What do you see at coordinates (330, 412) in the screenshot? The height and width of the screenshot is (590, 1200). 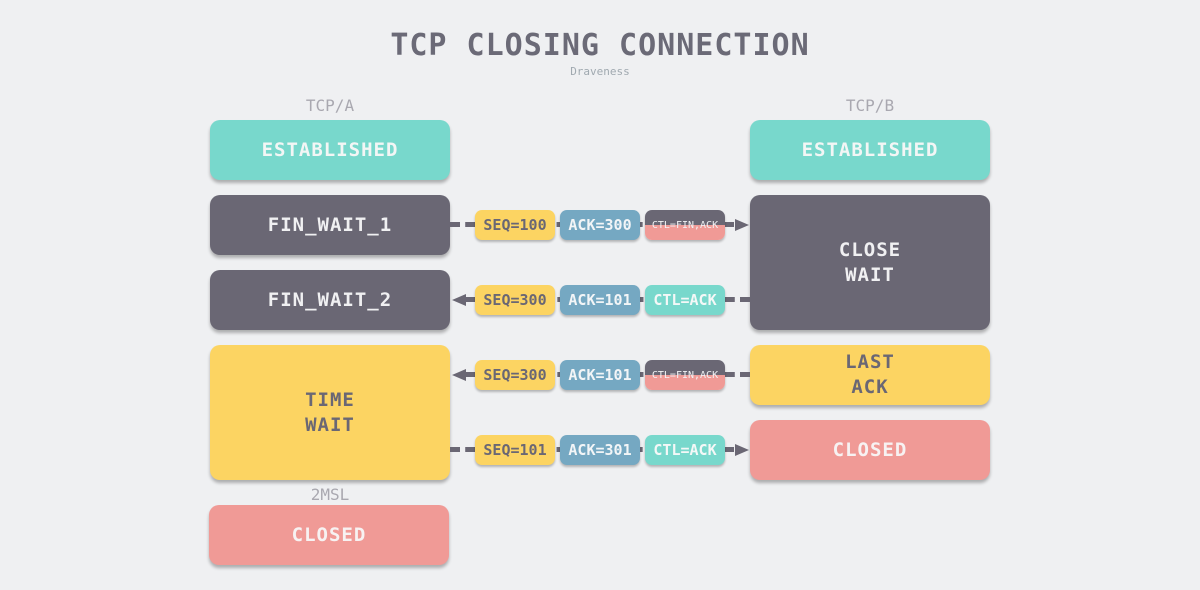 I see `state-a-time-wait: TIME WAIT` at bounding box center [330, 412].